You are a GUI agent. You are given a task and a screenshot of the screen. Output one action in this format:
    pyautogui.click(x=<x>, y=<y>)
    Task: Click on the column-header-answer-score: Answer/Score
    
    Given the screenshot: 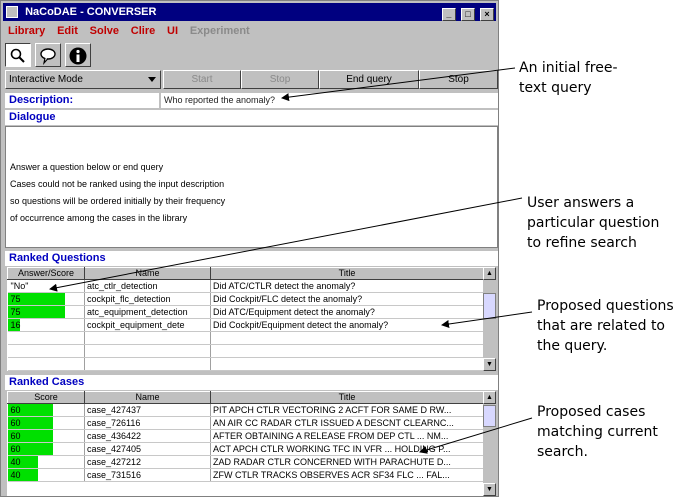 What is the action you would take?
    pyautogui.click(x=46, y=273)
    